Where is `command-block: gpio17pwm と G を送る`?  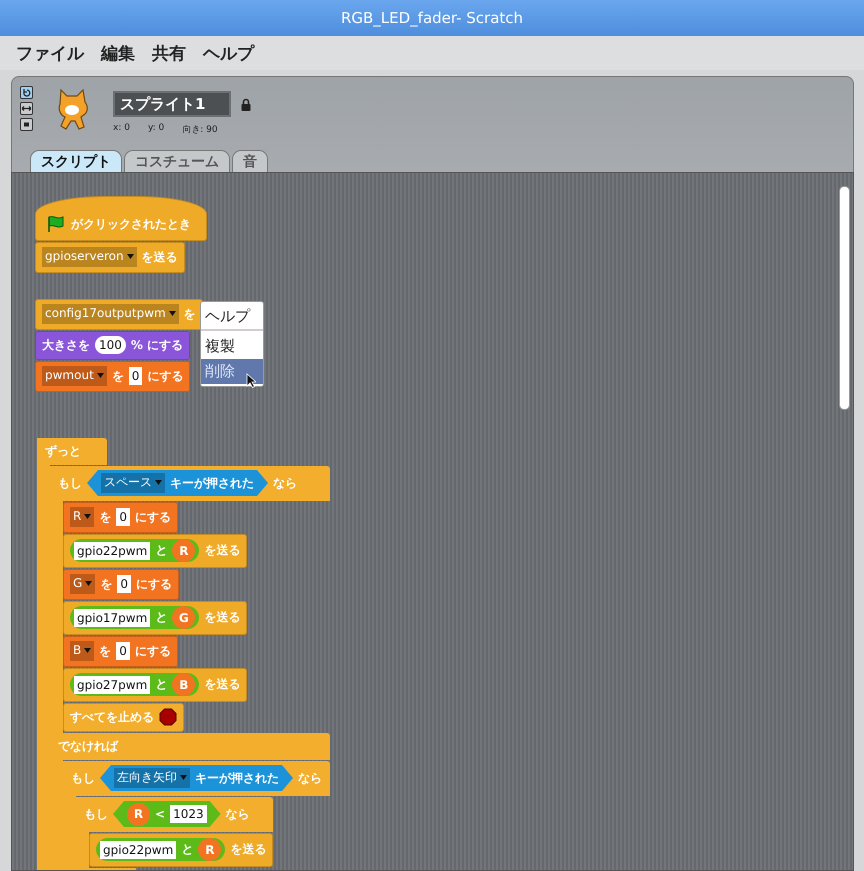
command-block: gpio17pwm と G を送る is located at coordinates (155, 618).